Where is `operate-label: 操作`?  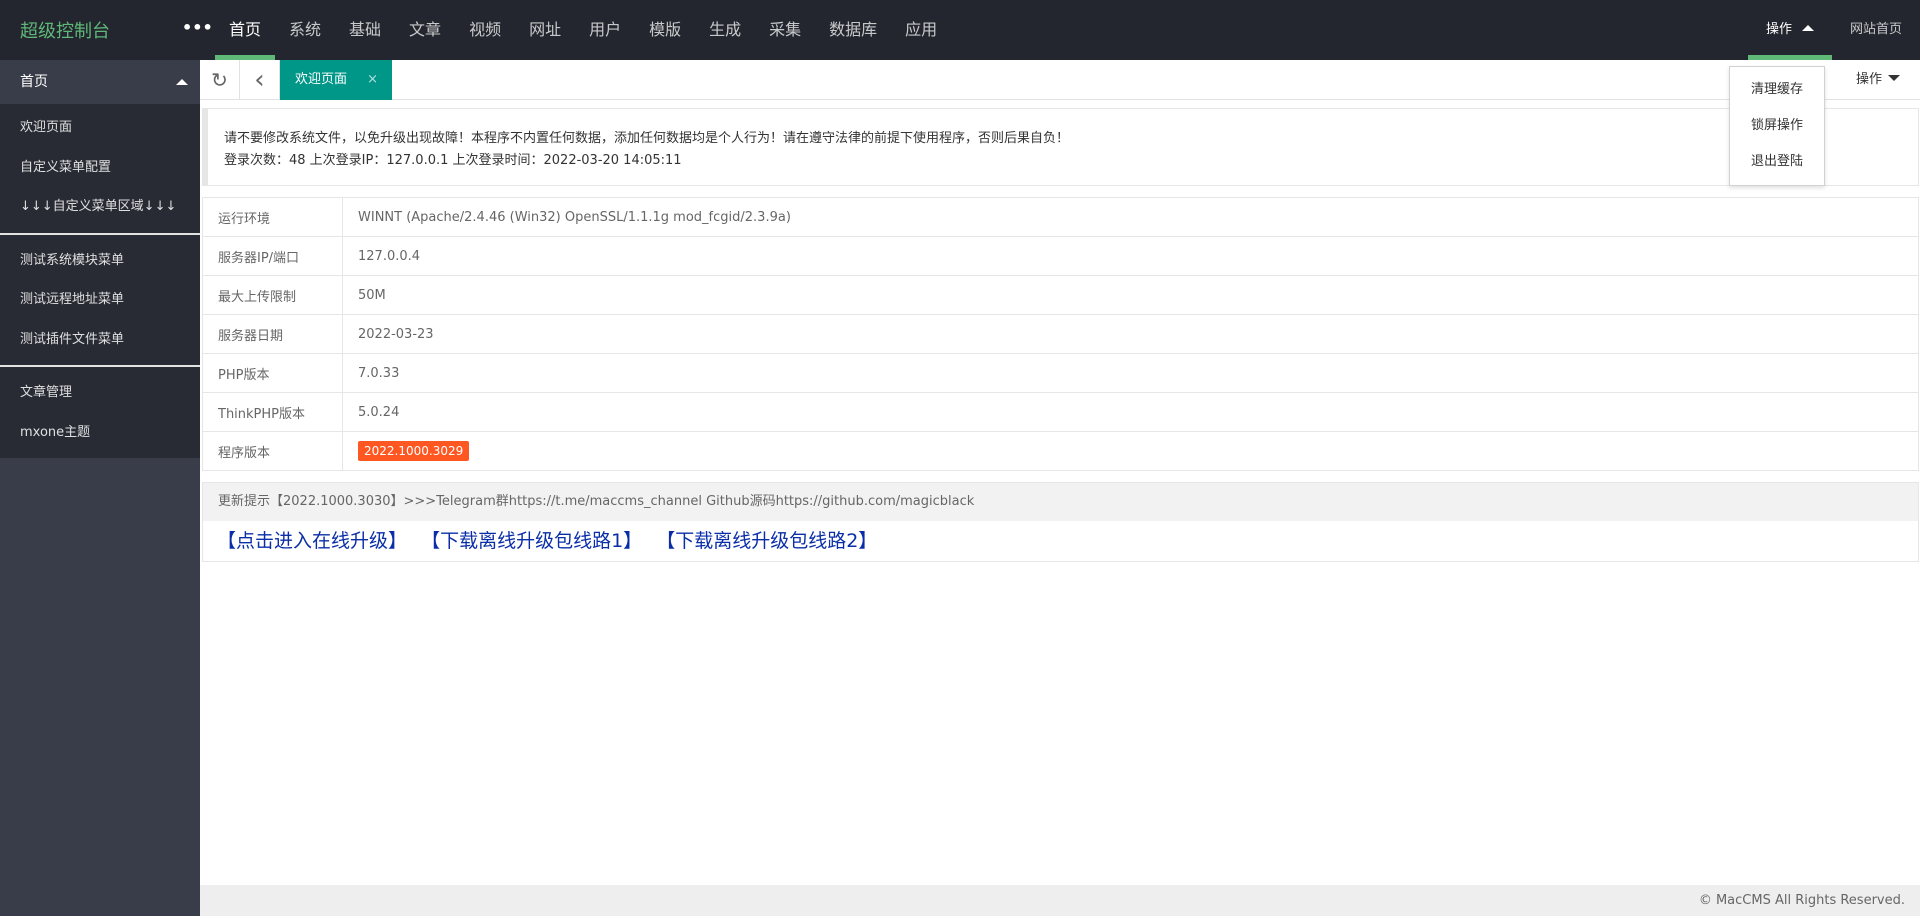
operate-label: 操作 is located at coordinates (1778, 29).